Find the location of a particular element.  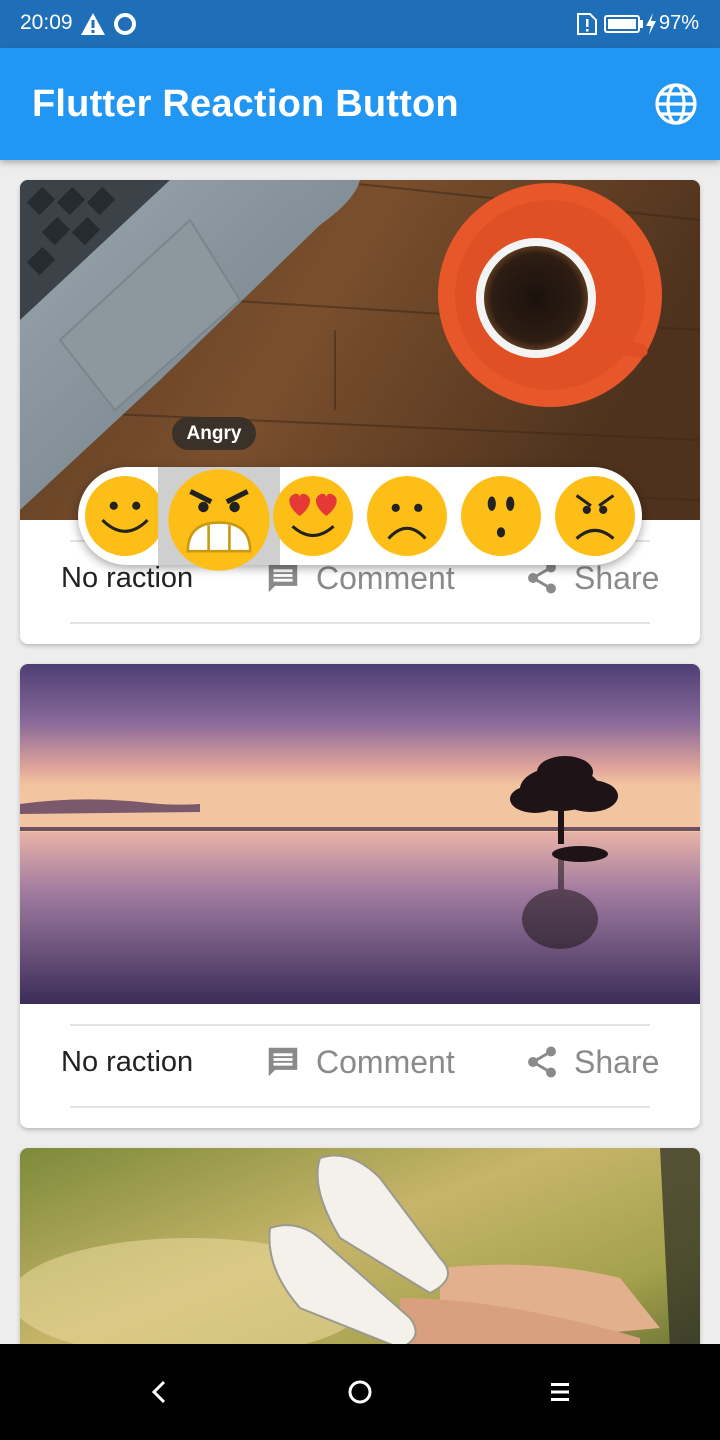

reaction-angry is located at coordinates (219, 519).